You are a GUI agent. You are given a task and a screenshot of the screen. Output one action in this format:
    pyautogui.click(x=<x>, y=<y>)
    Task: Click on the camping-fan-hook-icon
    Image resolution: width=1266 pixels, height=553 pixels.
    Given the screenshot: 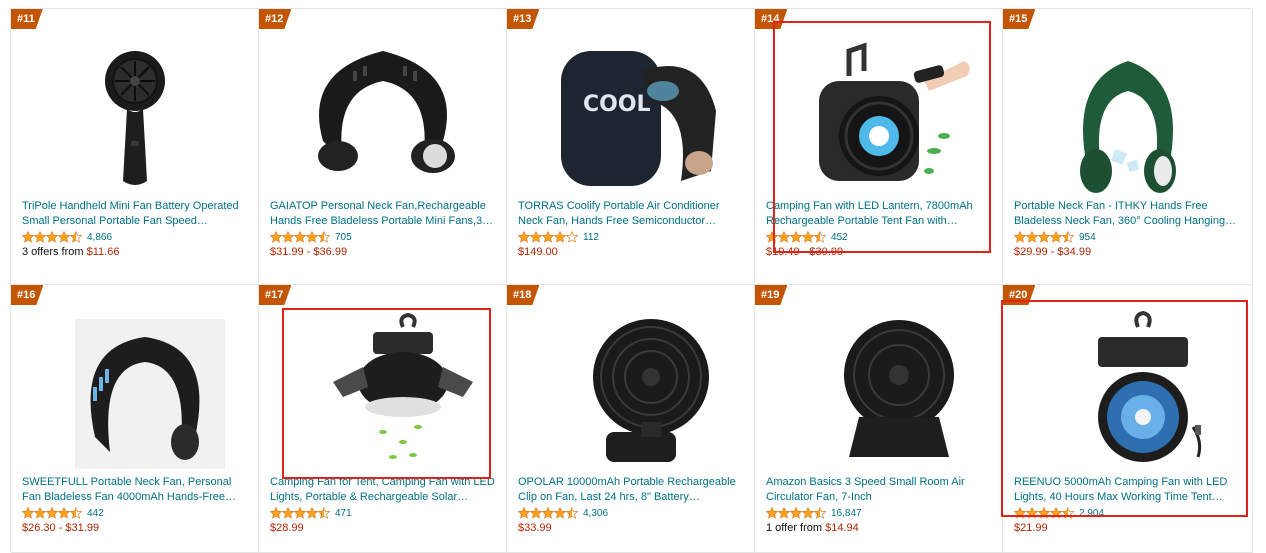 What is the action you would take?
    pyautogui.click(x=1149, y=386)
    